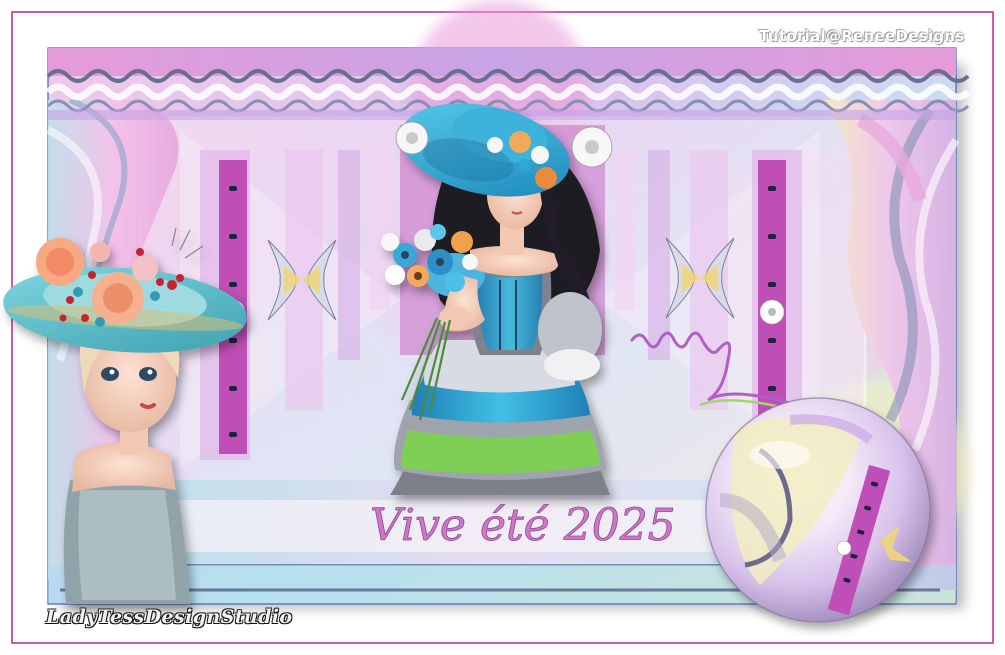 The height and width of the screenshot is (655, 1005). I want to click on daisy-right, so click(772, 312).